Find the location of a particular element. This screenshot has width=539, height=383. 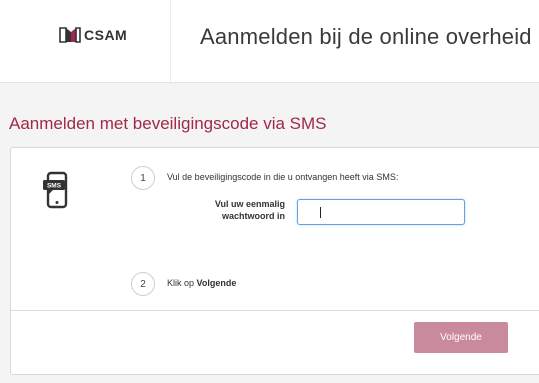

sms-phone-icon: SMS is located at coordinates (55, 190).